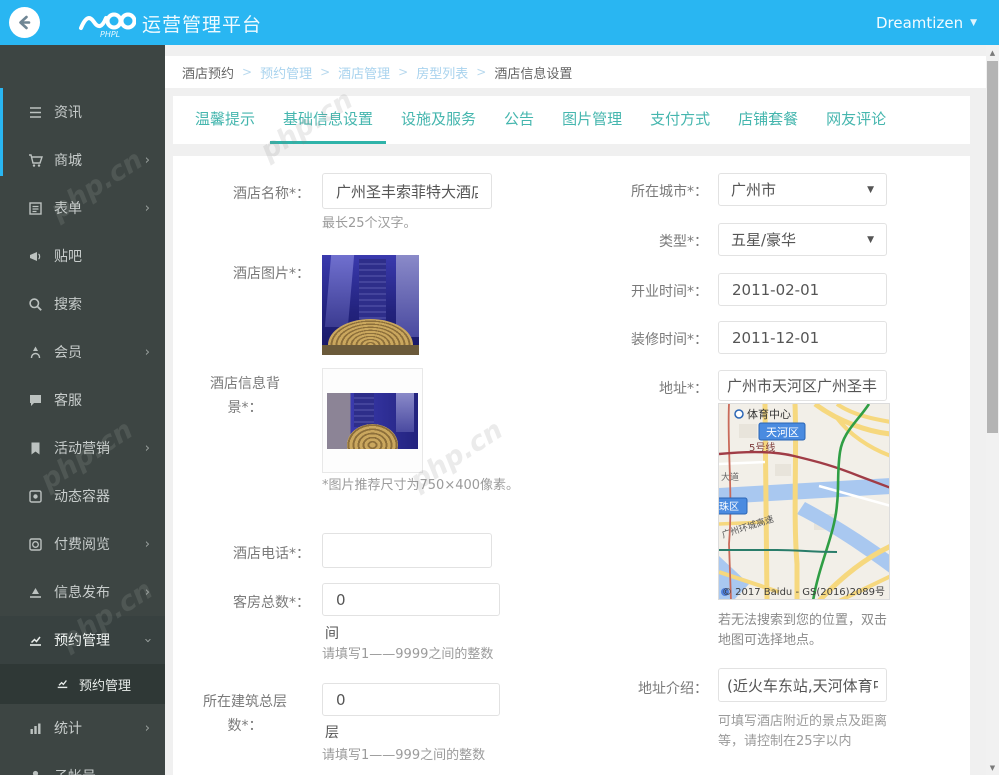 This screenshot has height=775, width=999. Describe the element at coordinates (519, 120) in the screenshot. I see `tab-announcement: 公告` at that location.